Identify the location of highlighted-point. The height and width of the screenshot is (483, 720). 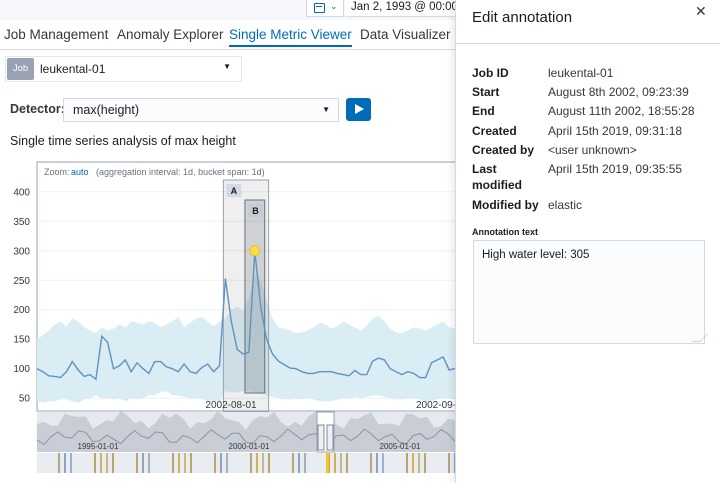
(255, 251).